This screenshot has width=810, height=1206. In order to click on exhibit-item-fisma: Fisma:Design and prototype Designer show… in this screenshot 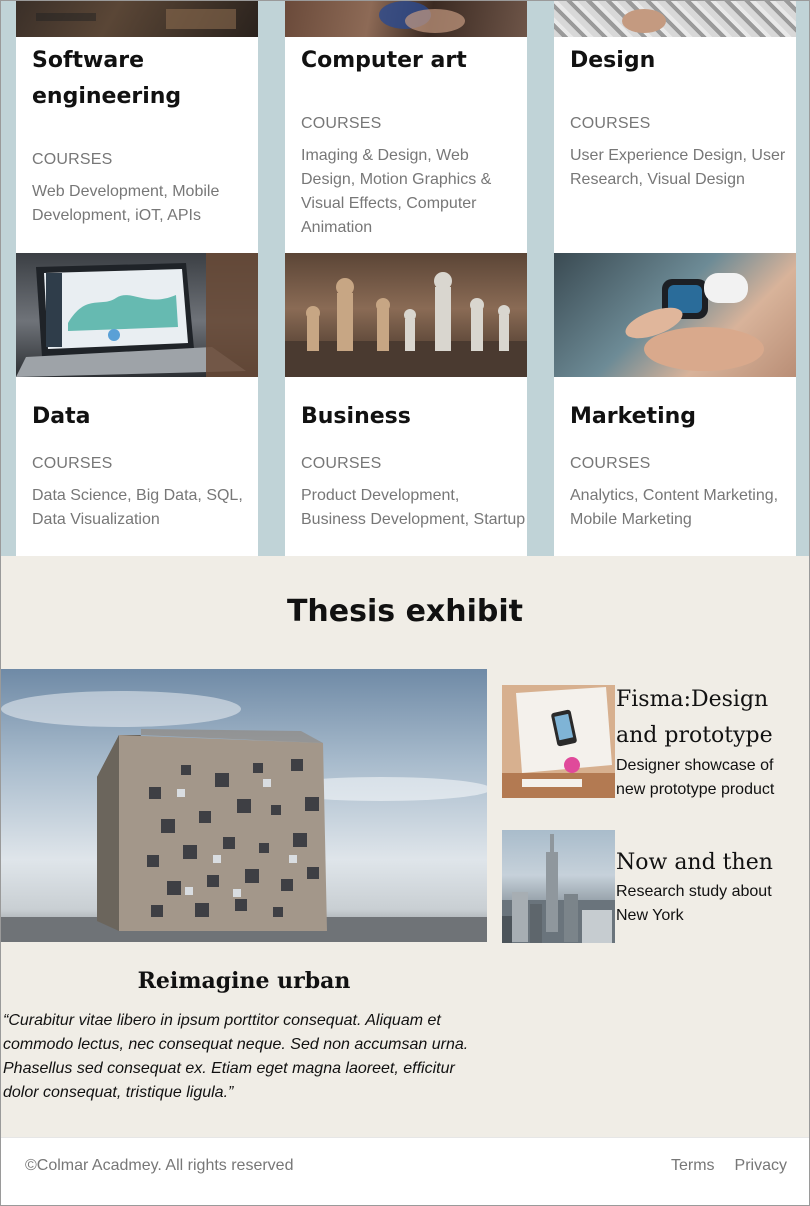, I will do `click(652, 745)`.